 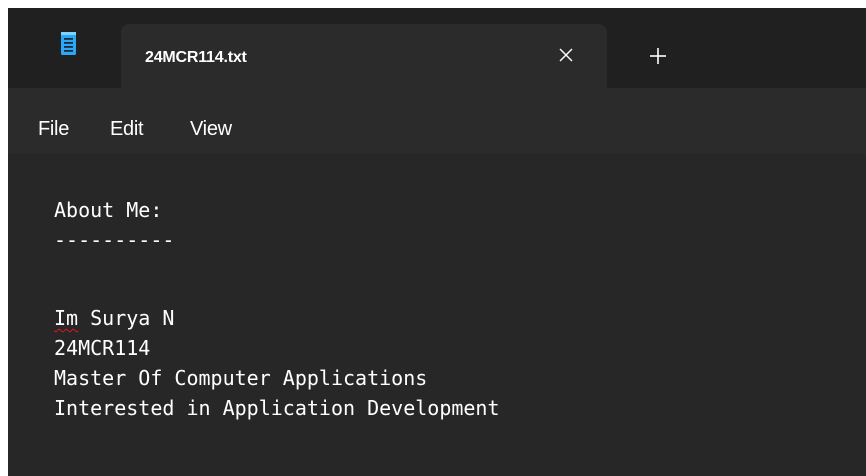 I want to click on plus-icon, so click(x=658, y=56).